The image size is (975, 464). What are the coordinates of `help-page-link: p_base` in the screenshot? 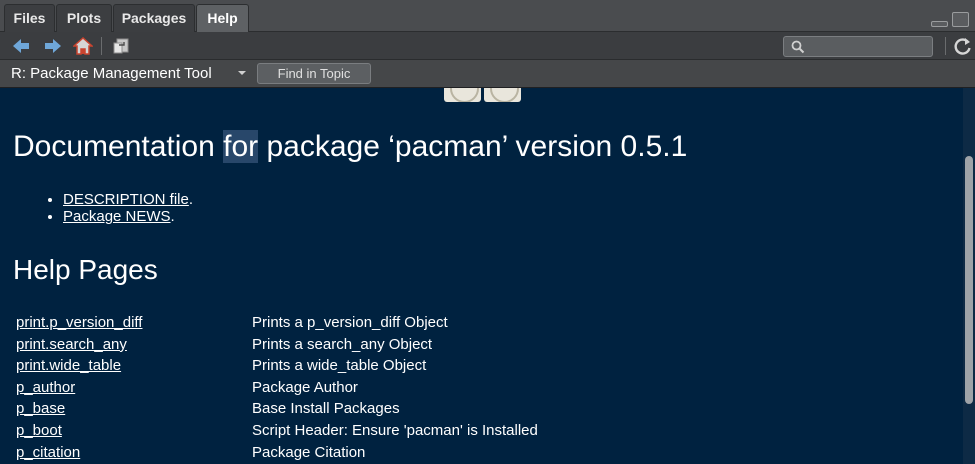 It's located at (40, 408).